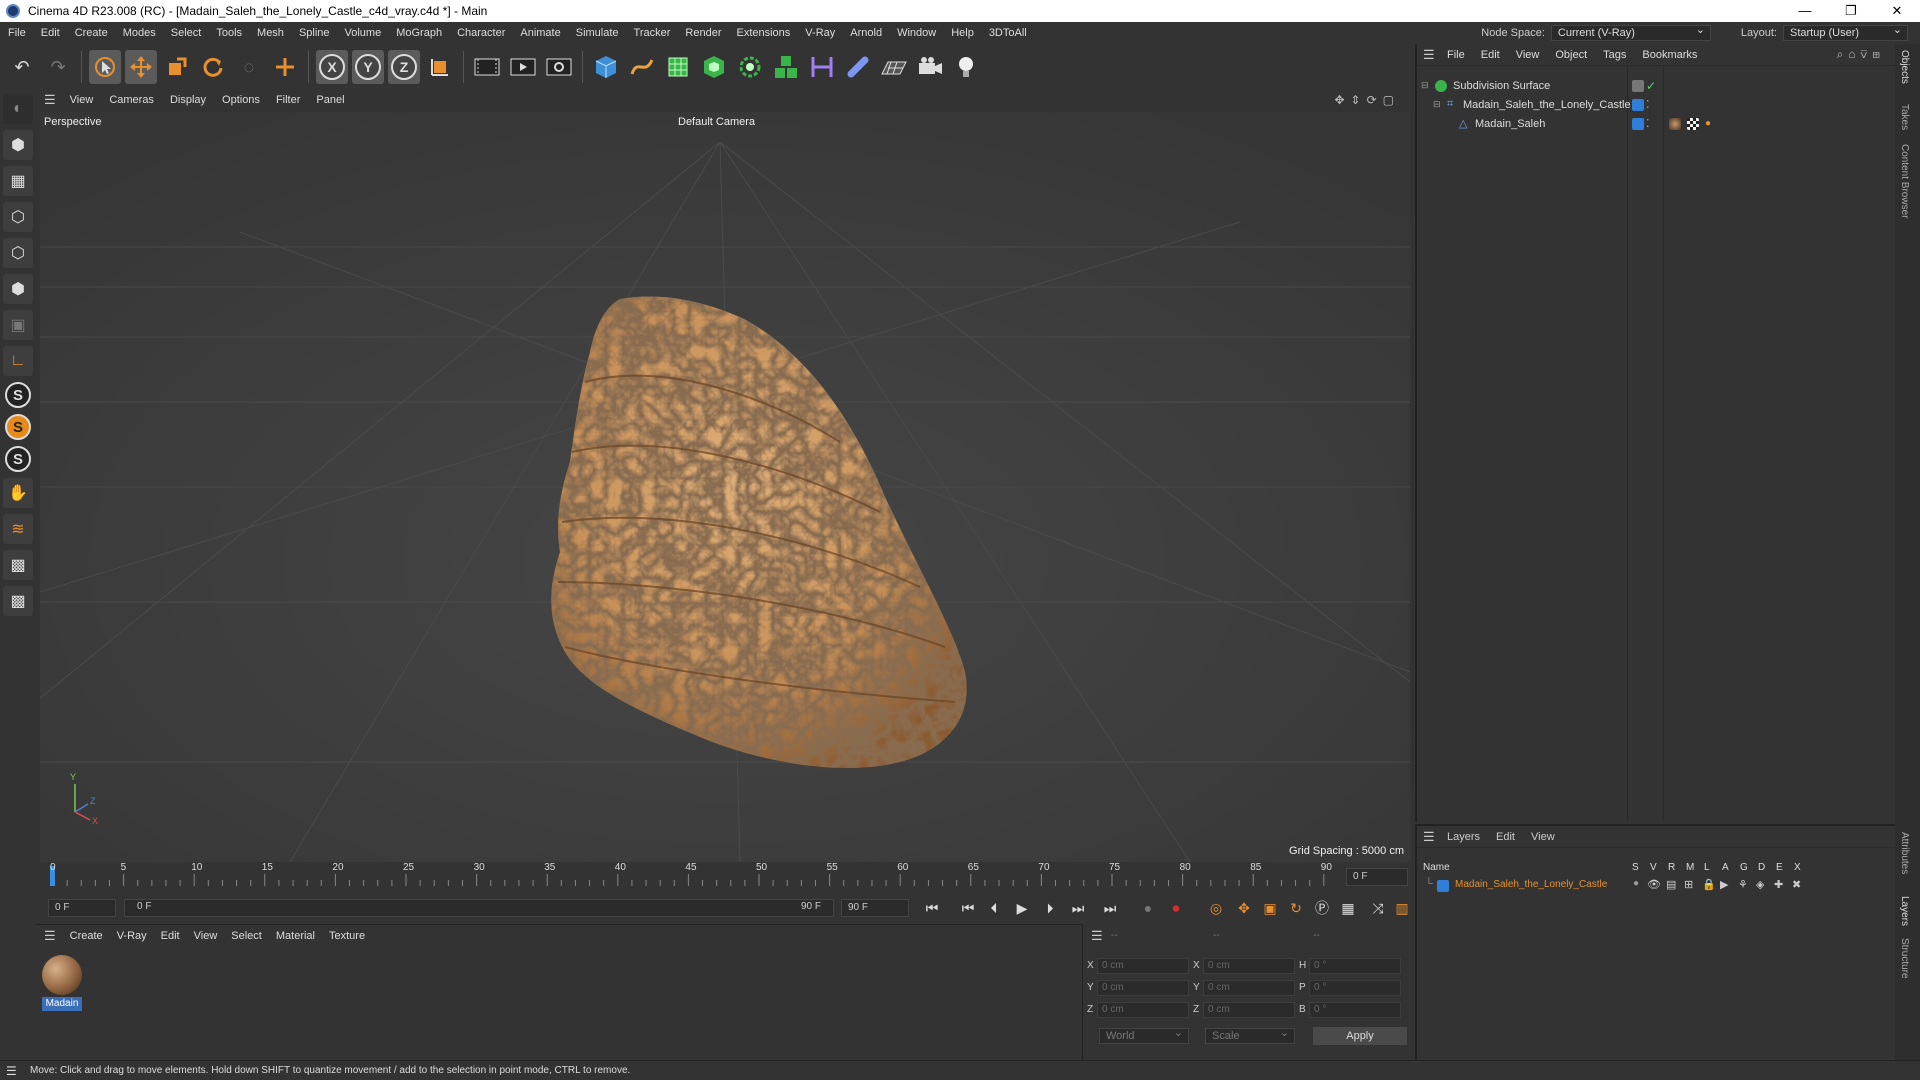  What do you see at coordinates (170, 936) in the screenshot?
I see `material-menu-edit: Edit` at bounding box center [170, 936].